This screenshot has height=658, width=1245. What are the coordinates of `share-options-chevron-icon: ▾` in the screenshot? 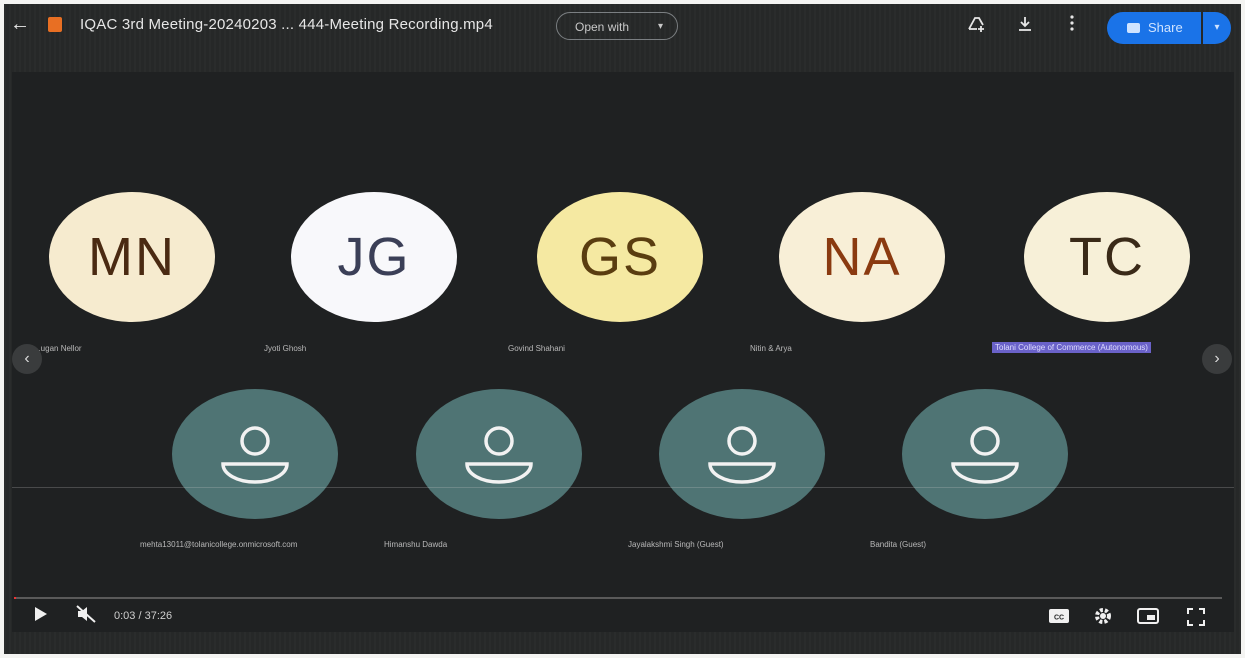 It's located at (1217, 28).